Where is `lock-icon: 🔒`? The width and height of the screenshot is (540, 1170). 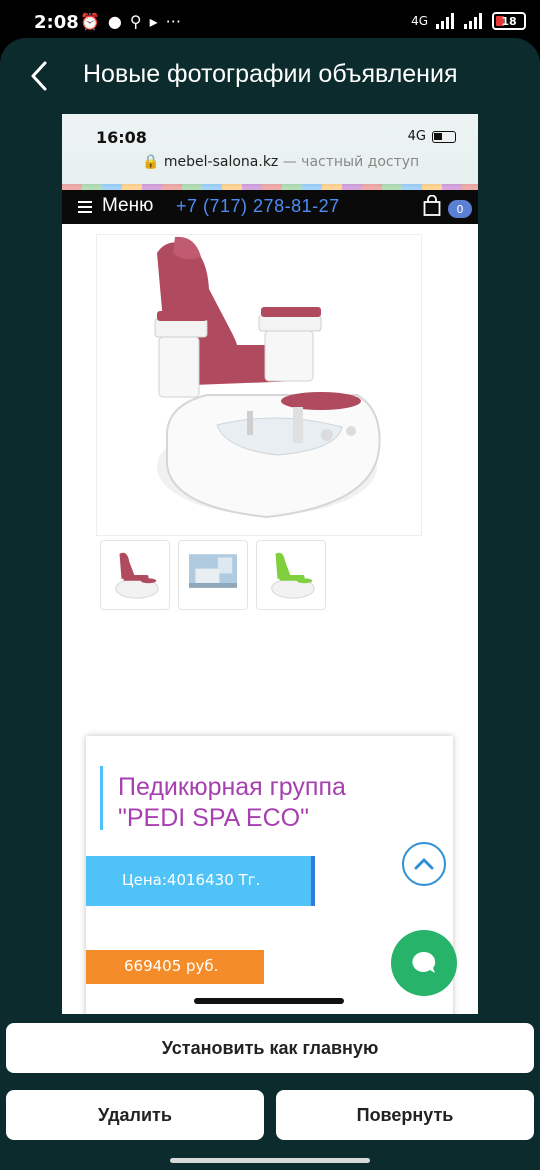
lock-icon: 🔒 is located at coordinates (151, 162).